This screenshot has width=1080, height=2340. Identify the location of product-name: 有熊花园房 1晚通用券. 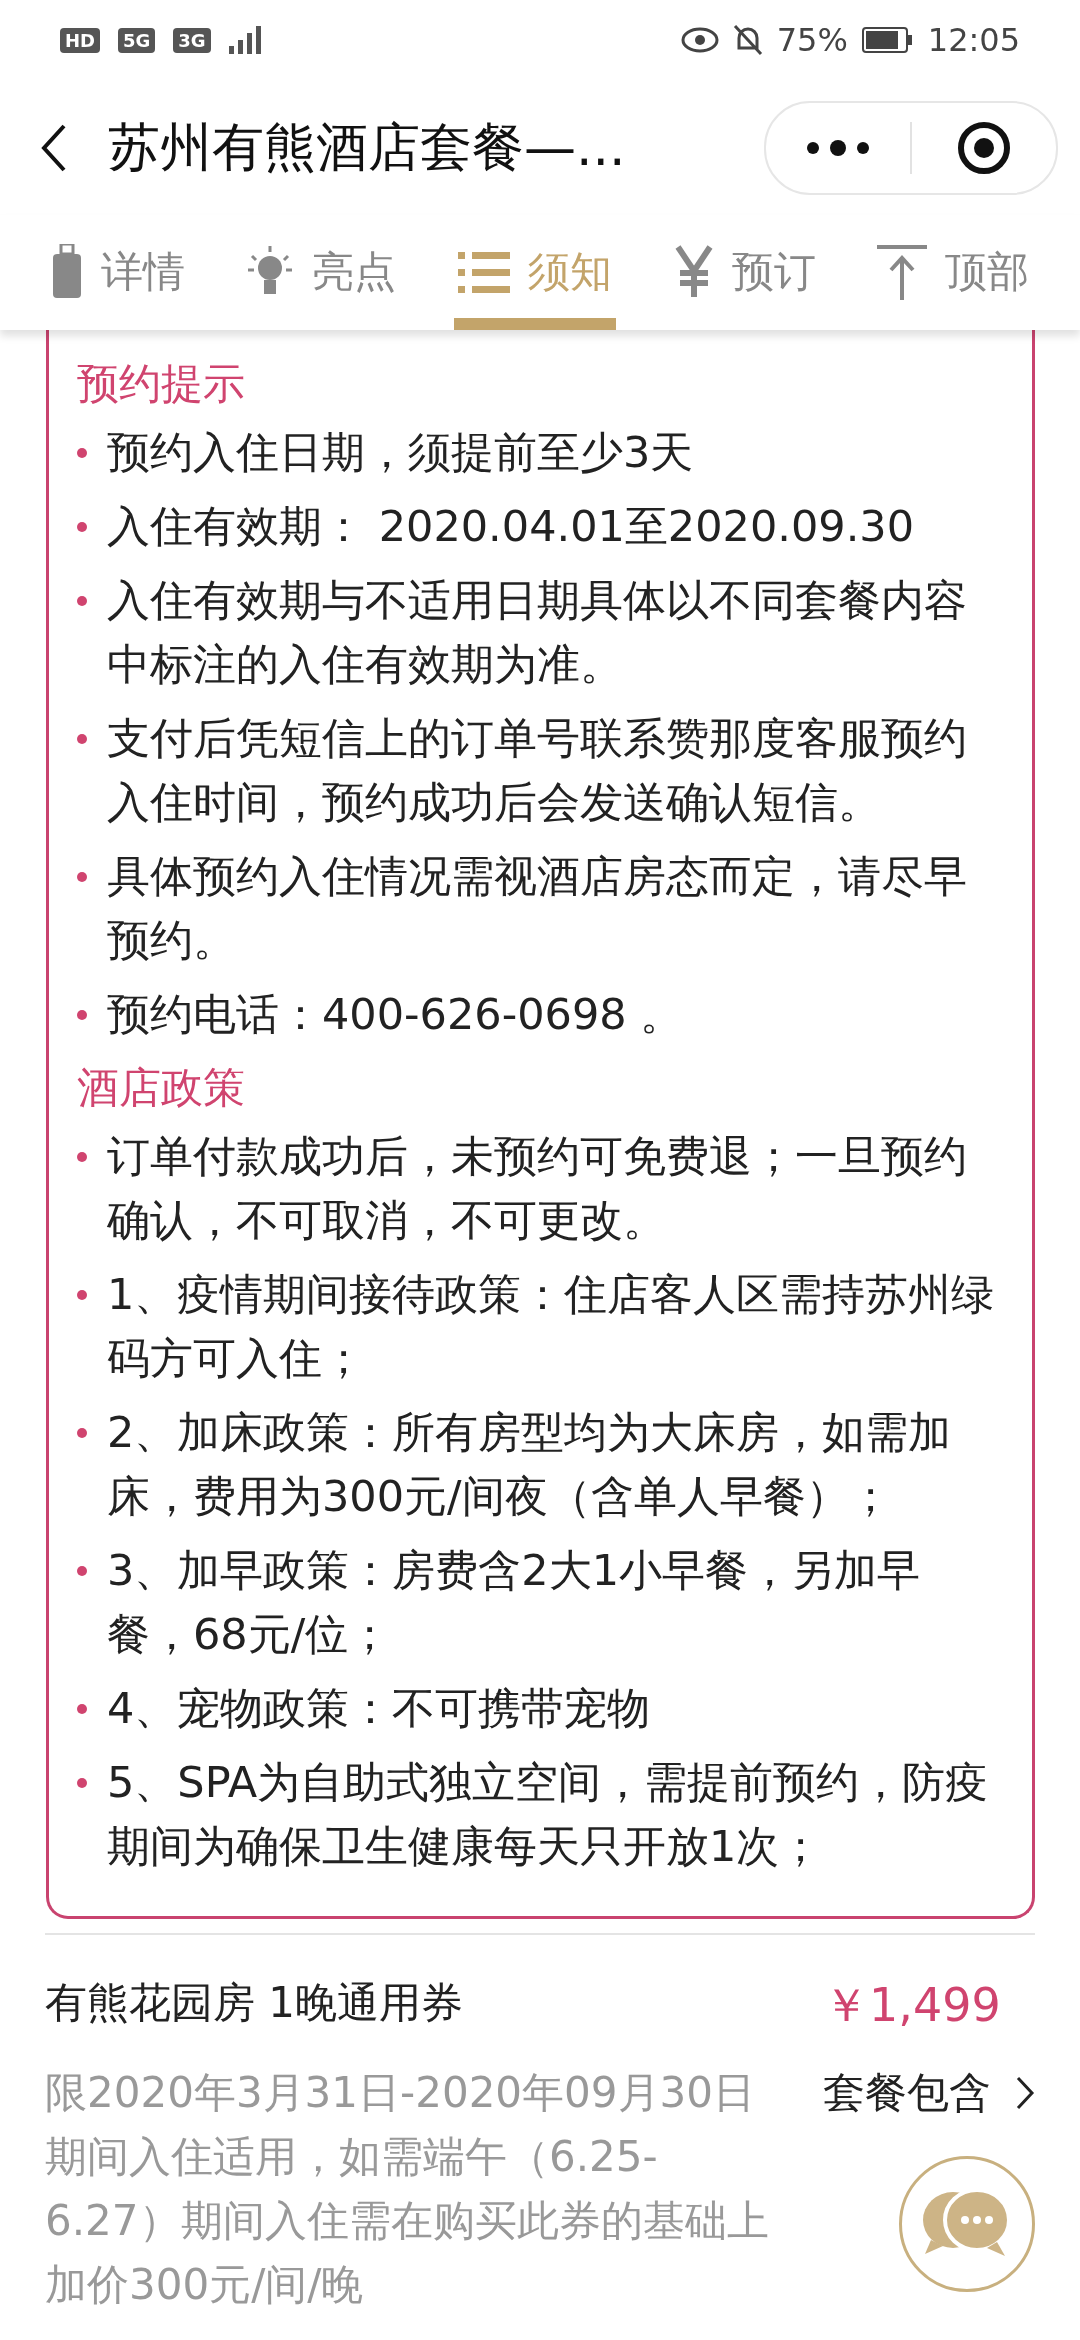
(255, 2003).